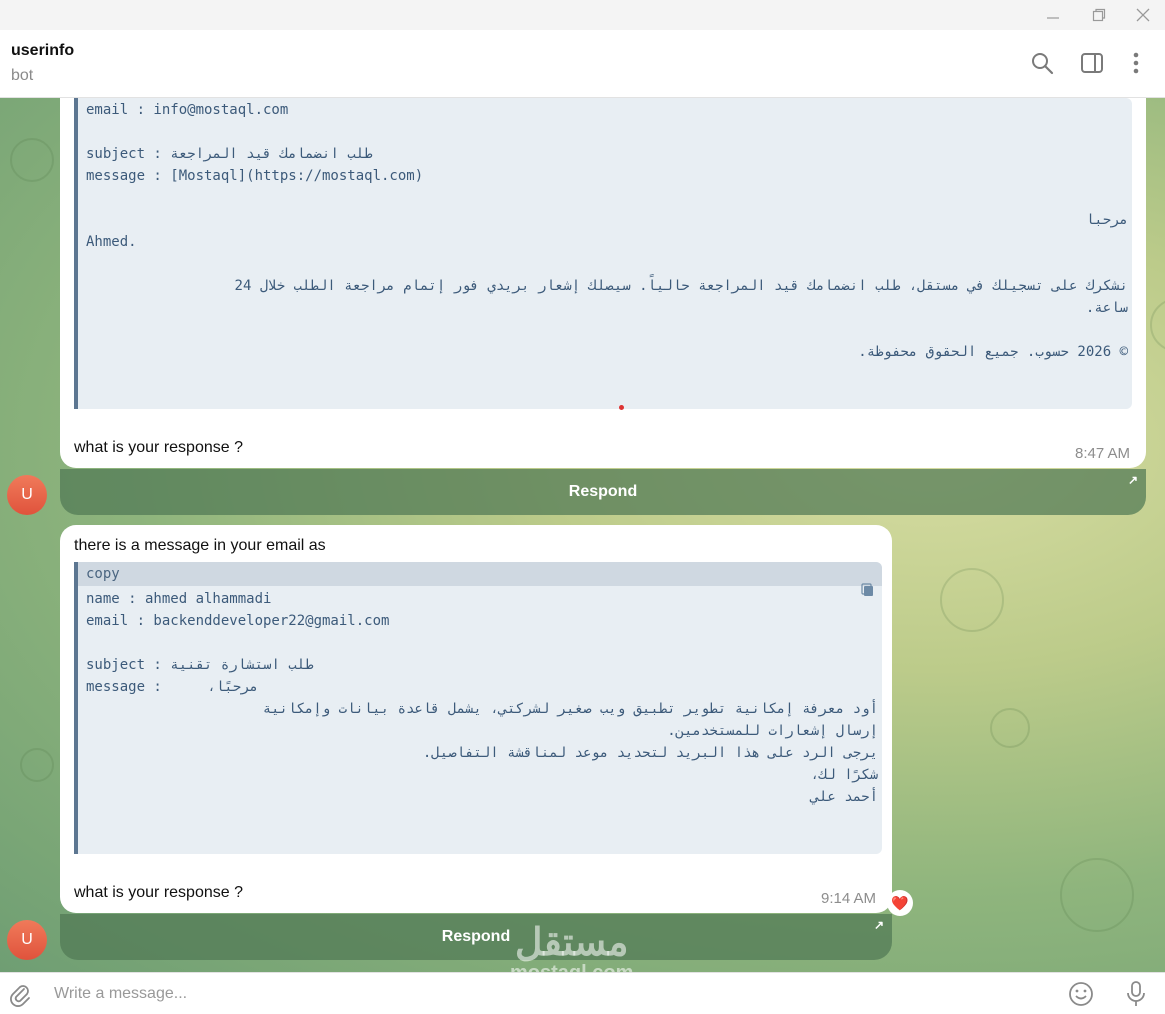  What do you see at coordinates (504, 994) in the screenshot?
I see `message-input` at bounding box center [504, 994].